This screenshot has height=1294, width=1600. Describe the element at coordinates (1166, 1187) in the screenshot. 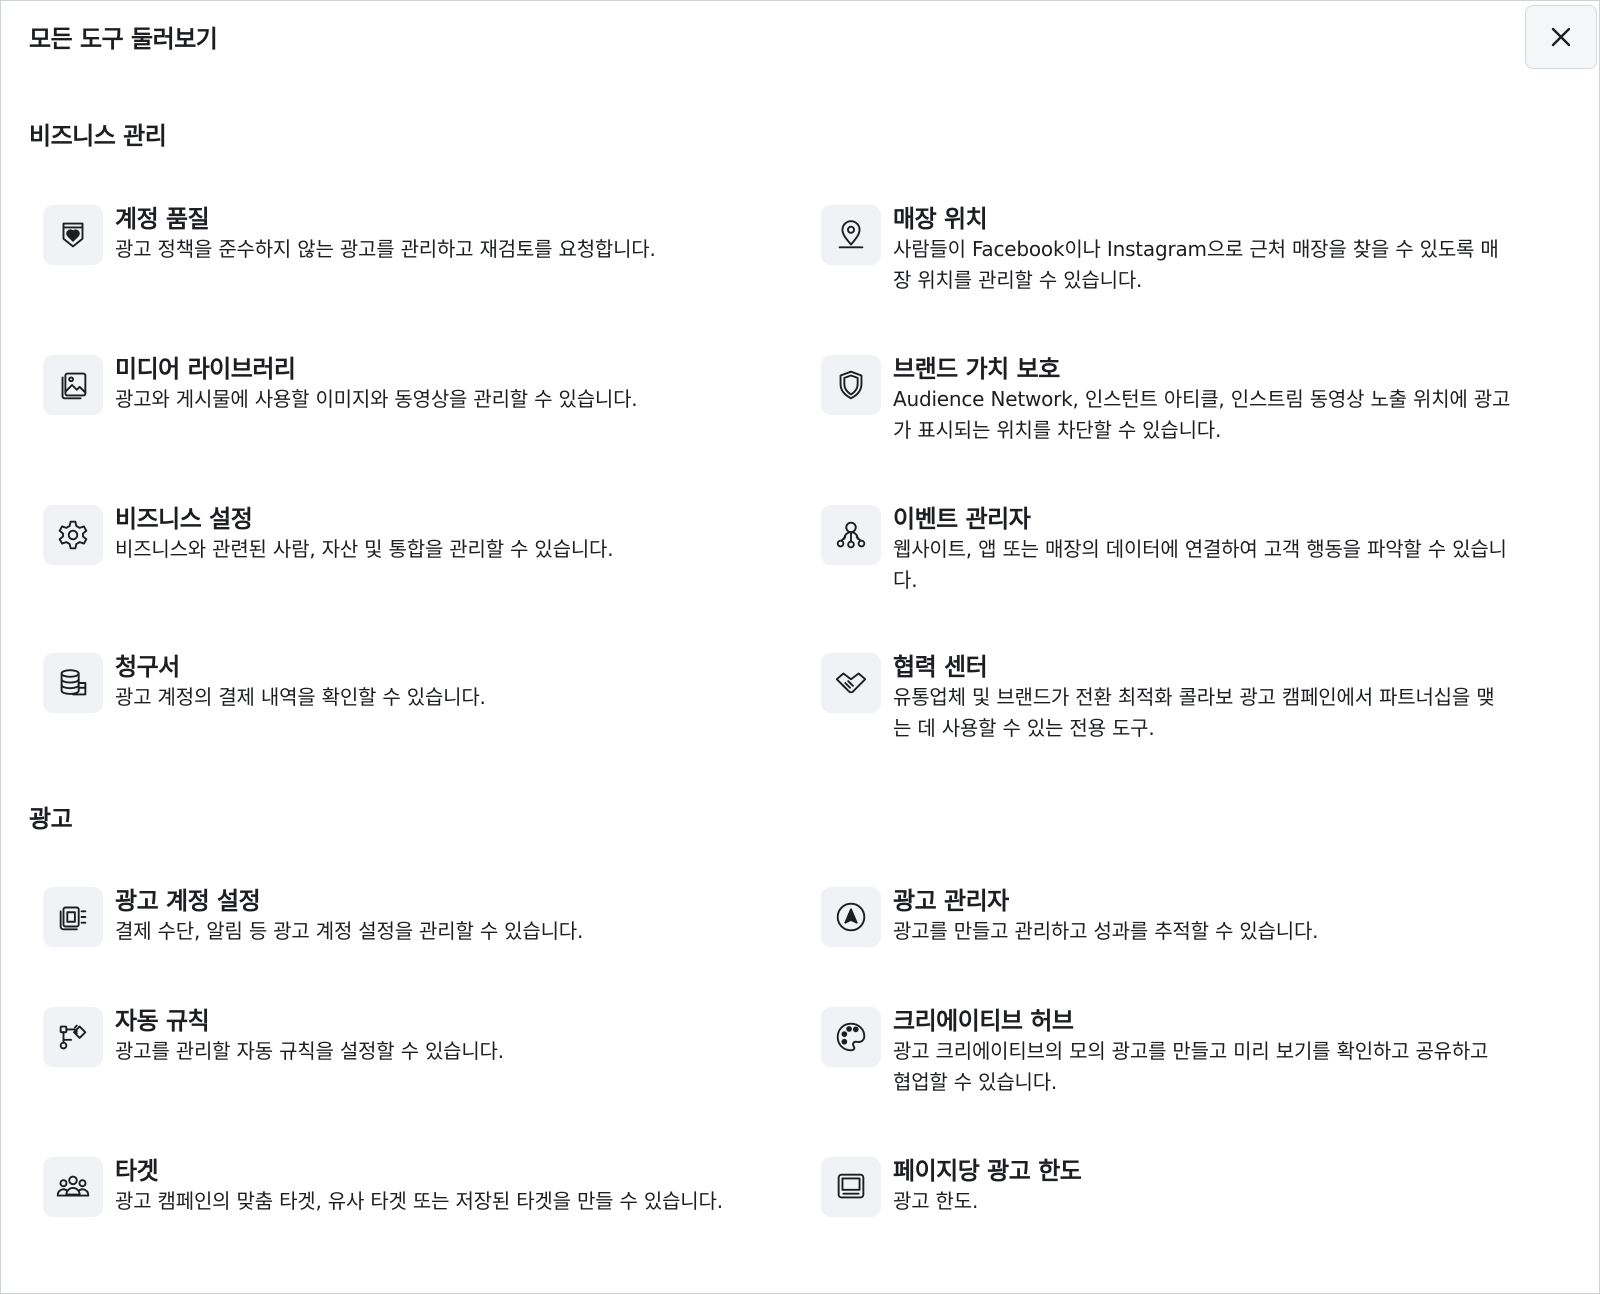

I see `tool-ad-limits-per-page: 페이지당 광고 한도 광고 한도.` at that location.